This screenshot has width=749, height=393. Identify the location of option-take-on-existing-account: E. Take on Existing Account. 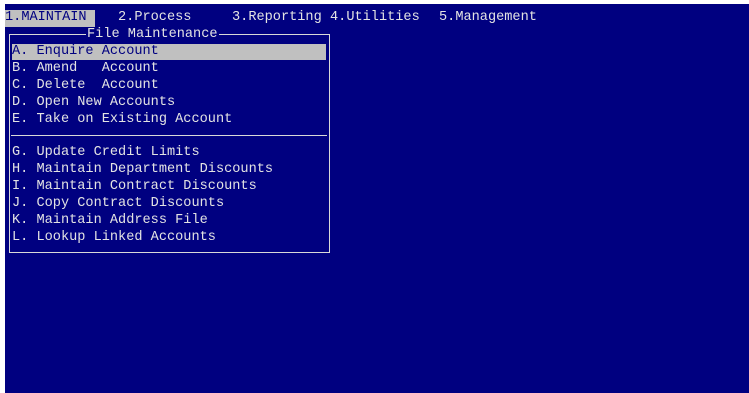
(122, 120).